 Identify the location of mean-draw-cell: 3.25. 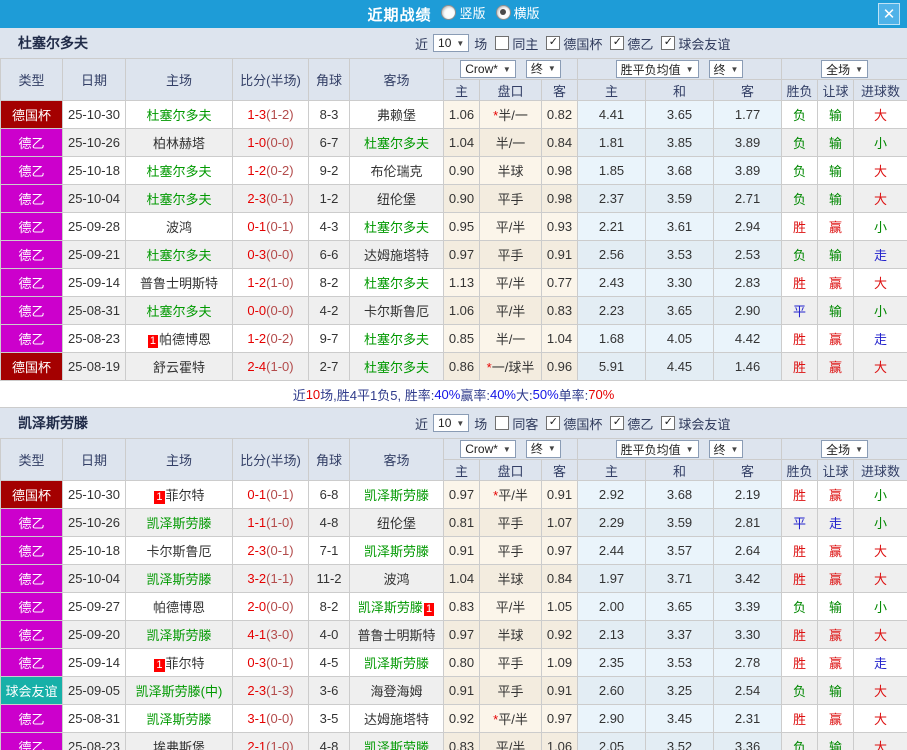
(680, 690).